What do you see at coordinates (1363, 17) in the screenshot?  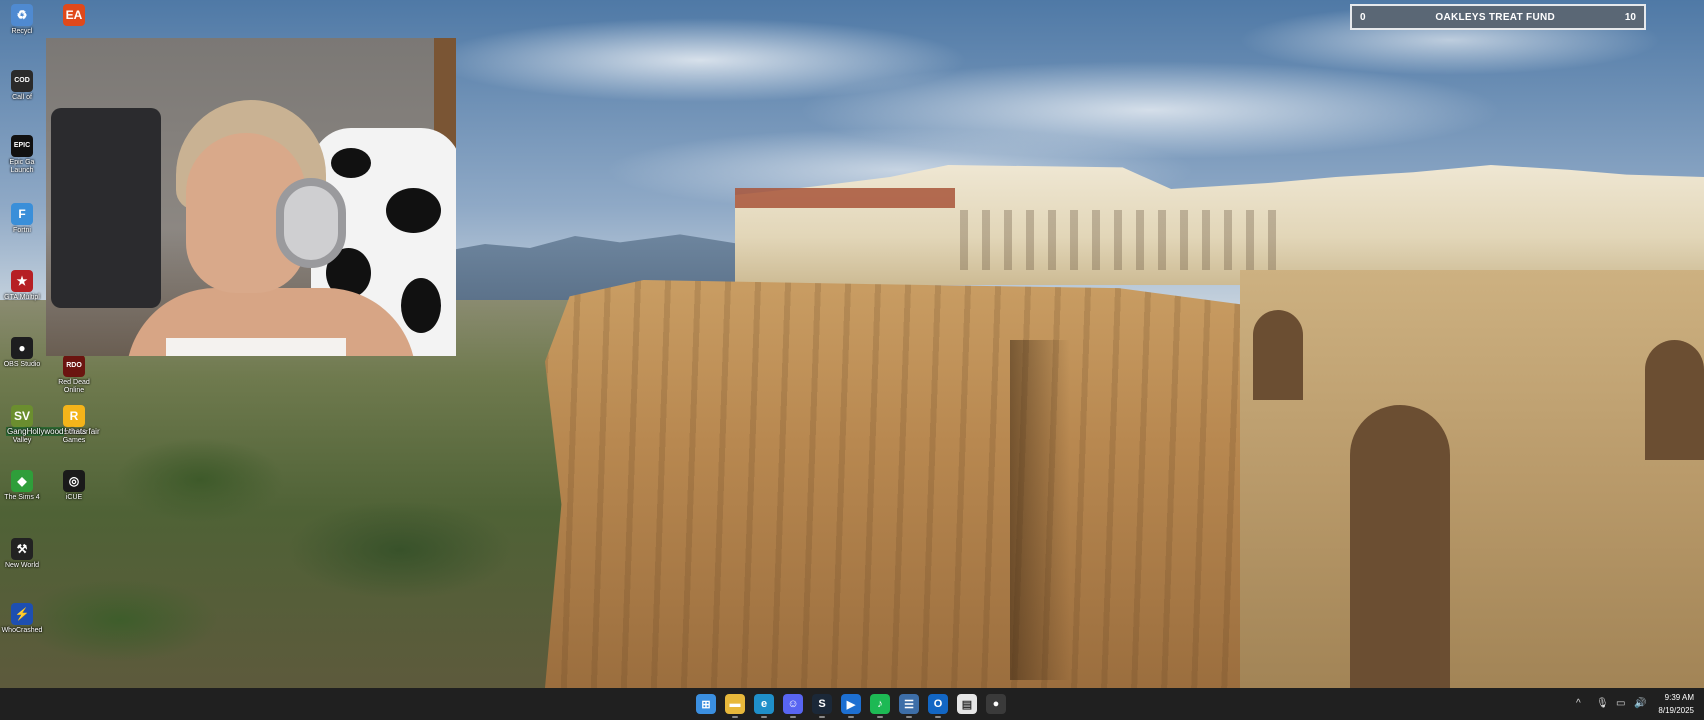 I see `goal-current: 0` at bounding box center [1363, 17].